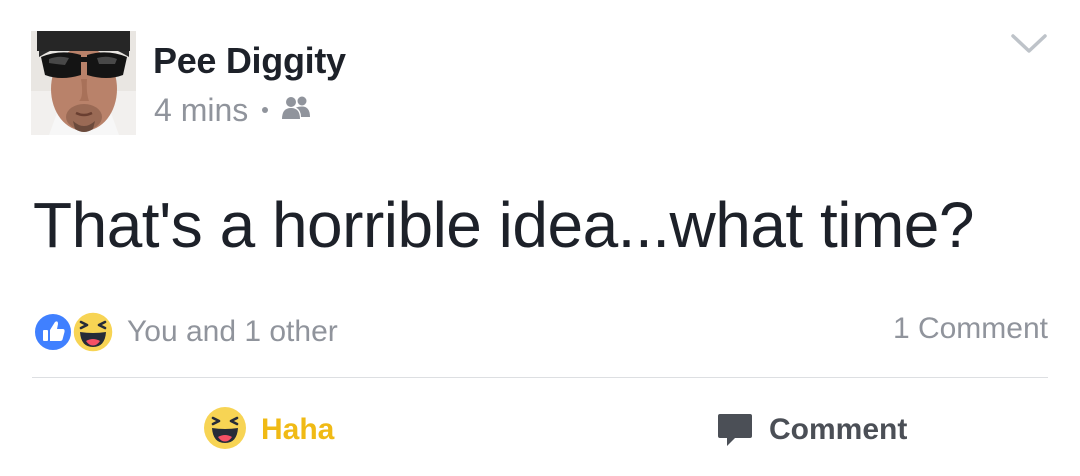  I want to click on comment-count: 1 Comment, so click(970, 329).